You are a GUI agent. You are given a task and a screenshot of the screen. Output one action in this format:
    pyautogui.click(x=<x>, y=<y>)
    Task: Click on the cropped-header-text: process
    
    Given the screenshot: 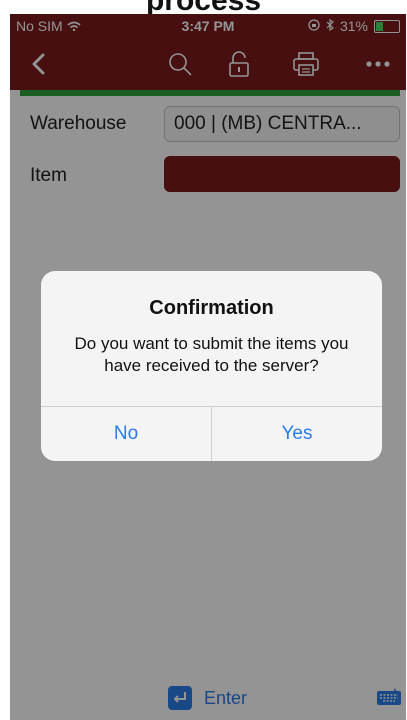 What is the action you would take?
    pyautogui.click(x=203, y=7)
    